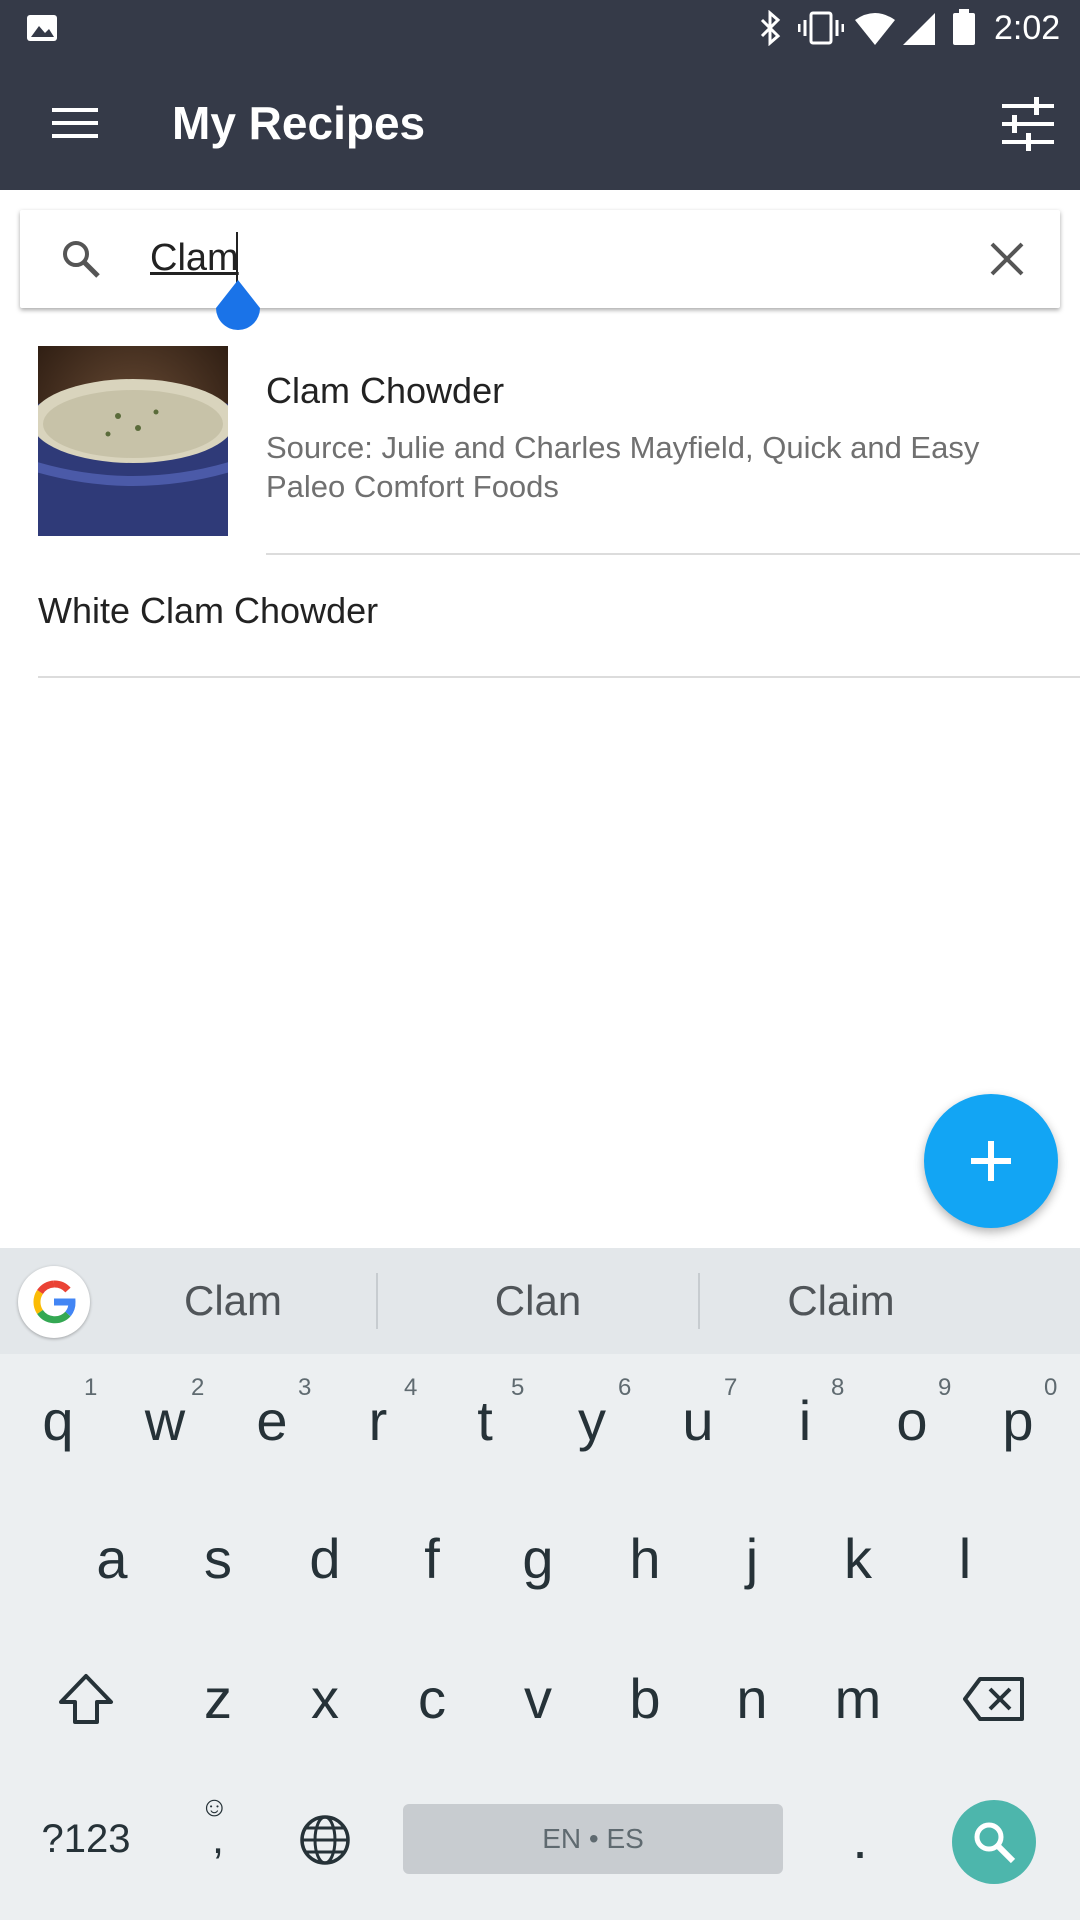  I want to click on key-k: k, so click(858, 1559).